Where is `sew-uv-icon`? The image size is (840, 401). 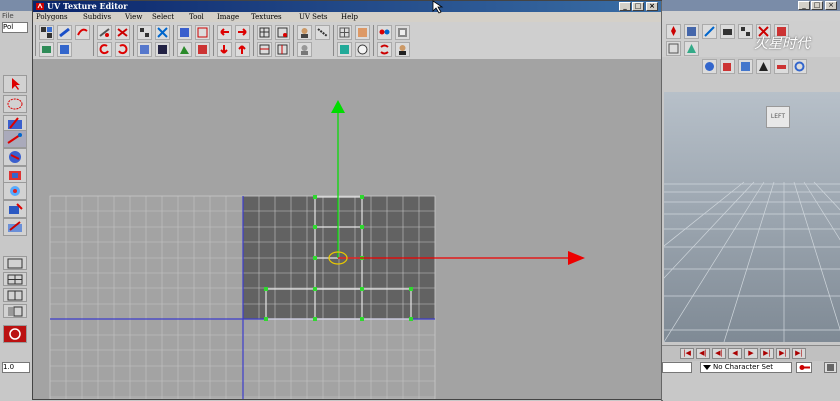 sew-uv-icon is located at coordinates (122, 32).